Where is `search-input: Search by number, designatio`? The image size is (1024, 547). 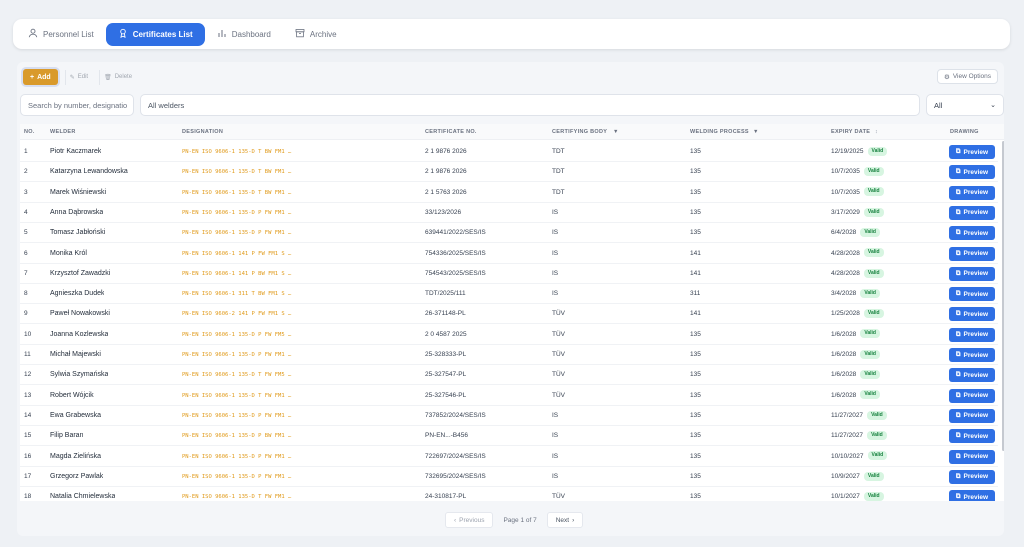
search-input: Search by number, designatio is located at coordinates (77, 105).